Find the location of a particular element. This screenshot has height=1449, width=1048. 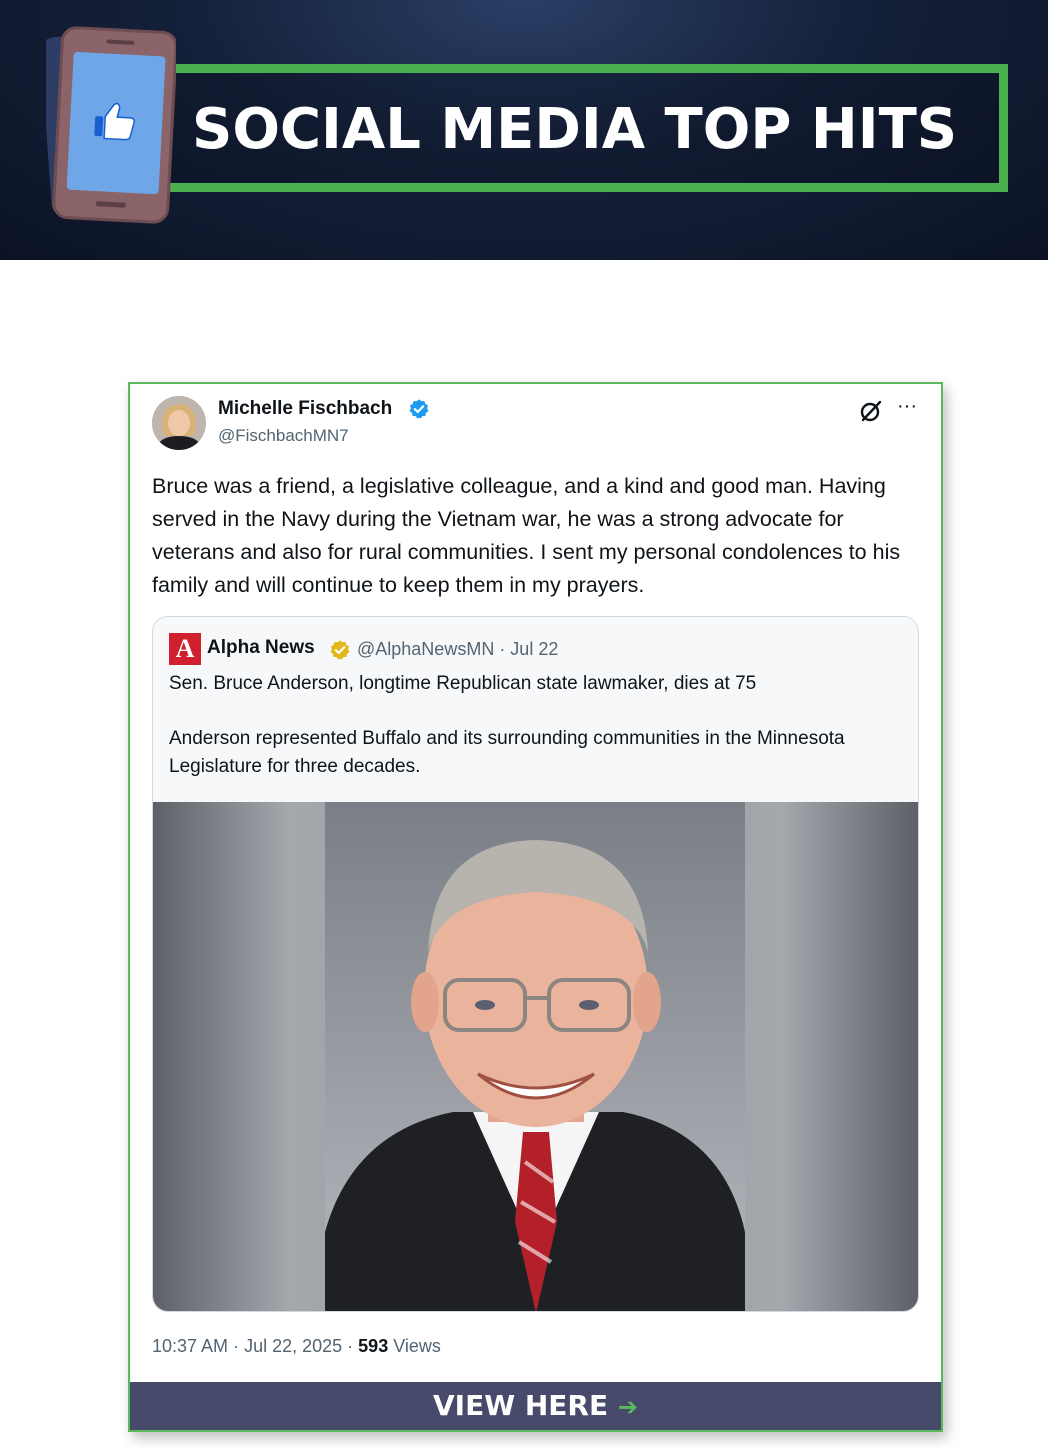

verified-badge-icon is located at coordinates (419, 409).